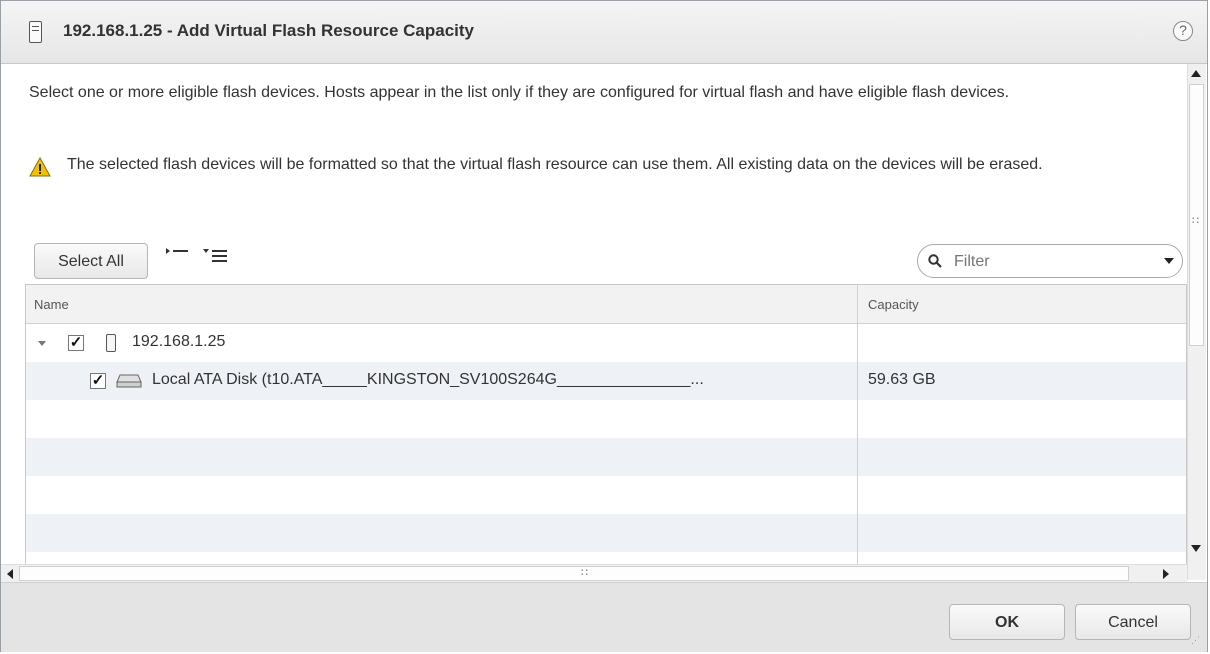 Image resolution: width=1210 pixels, height=654 pixels. Describe the element at coordinates (1007, 622) in the screenshot. I see `ok-button: OK` at that location.